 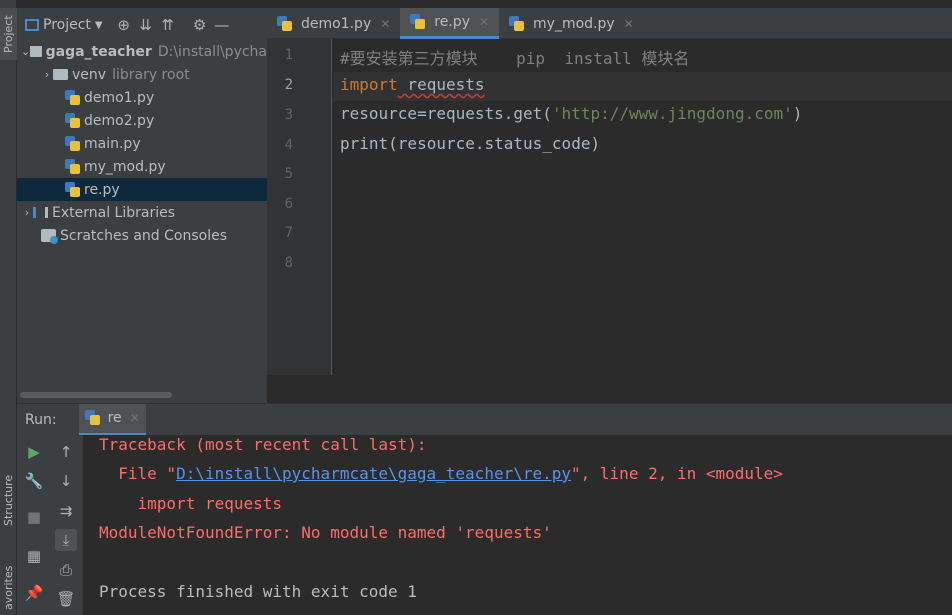 I want to click on tab-label: my_mod.py, so click(x=574, y=23).